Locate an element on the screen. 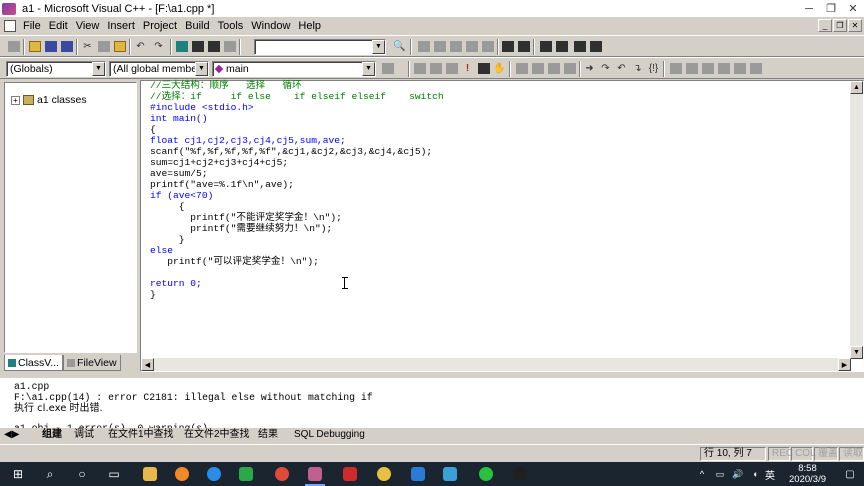 Image resolution: width=864 pixels, height=486 pixels. window-list-icon is located at coordinates (213, 46).